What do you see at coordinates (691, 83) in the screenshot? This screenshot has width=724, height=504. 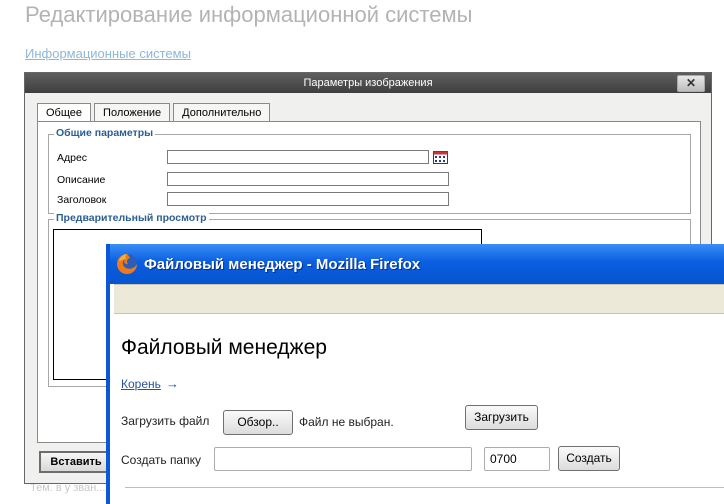 I see `close-button: ✕` at bounding box center [691, 83].